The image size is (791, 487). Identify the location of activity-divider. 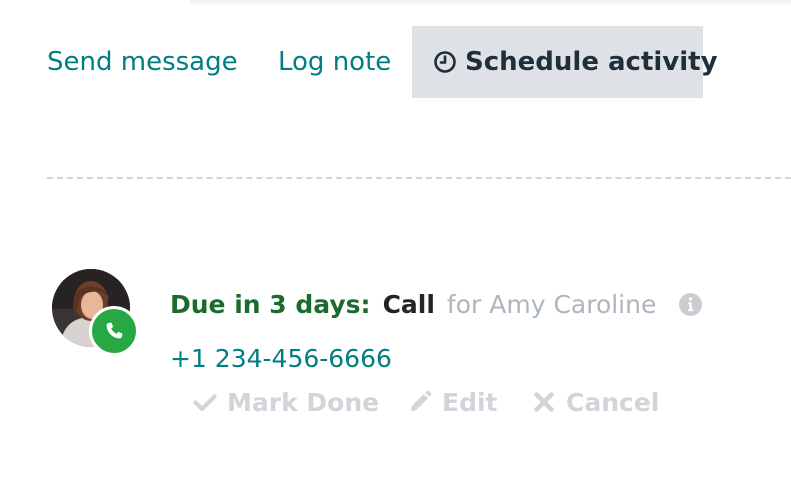
(419, 178).